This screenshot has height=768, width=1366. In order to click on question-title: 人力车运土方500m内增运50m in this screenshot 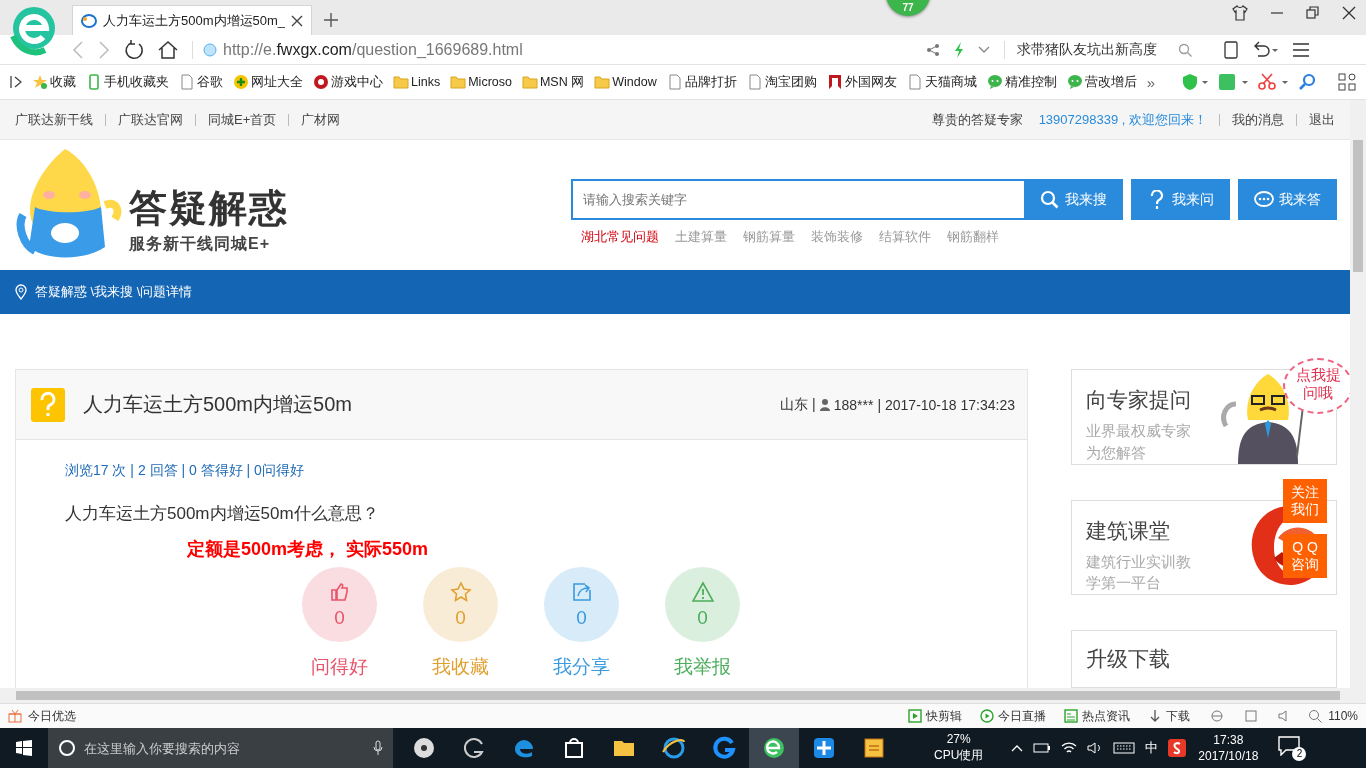, I will do `click(217, 404)`.